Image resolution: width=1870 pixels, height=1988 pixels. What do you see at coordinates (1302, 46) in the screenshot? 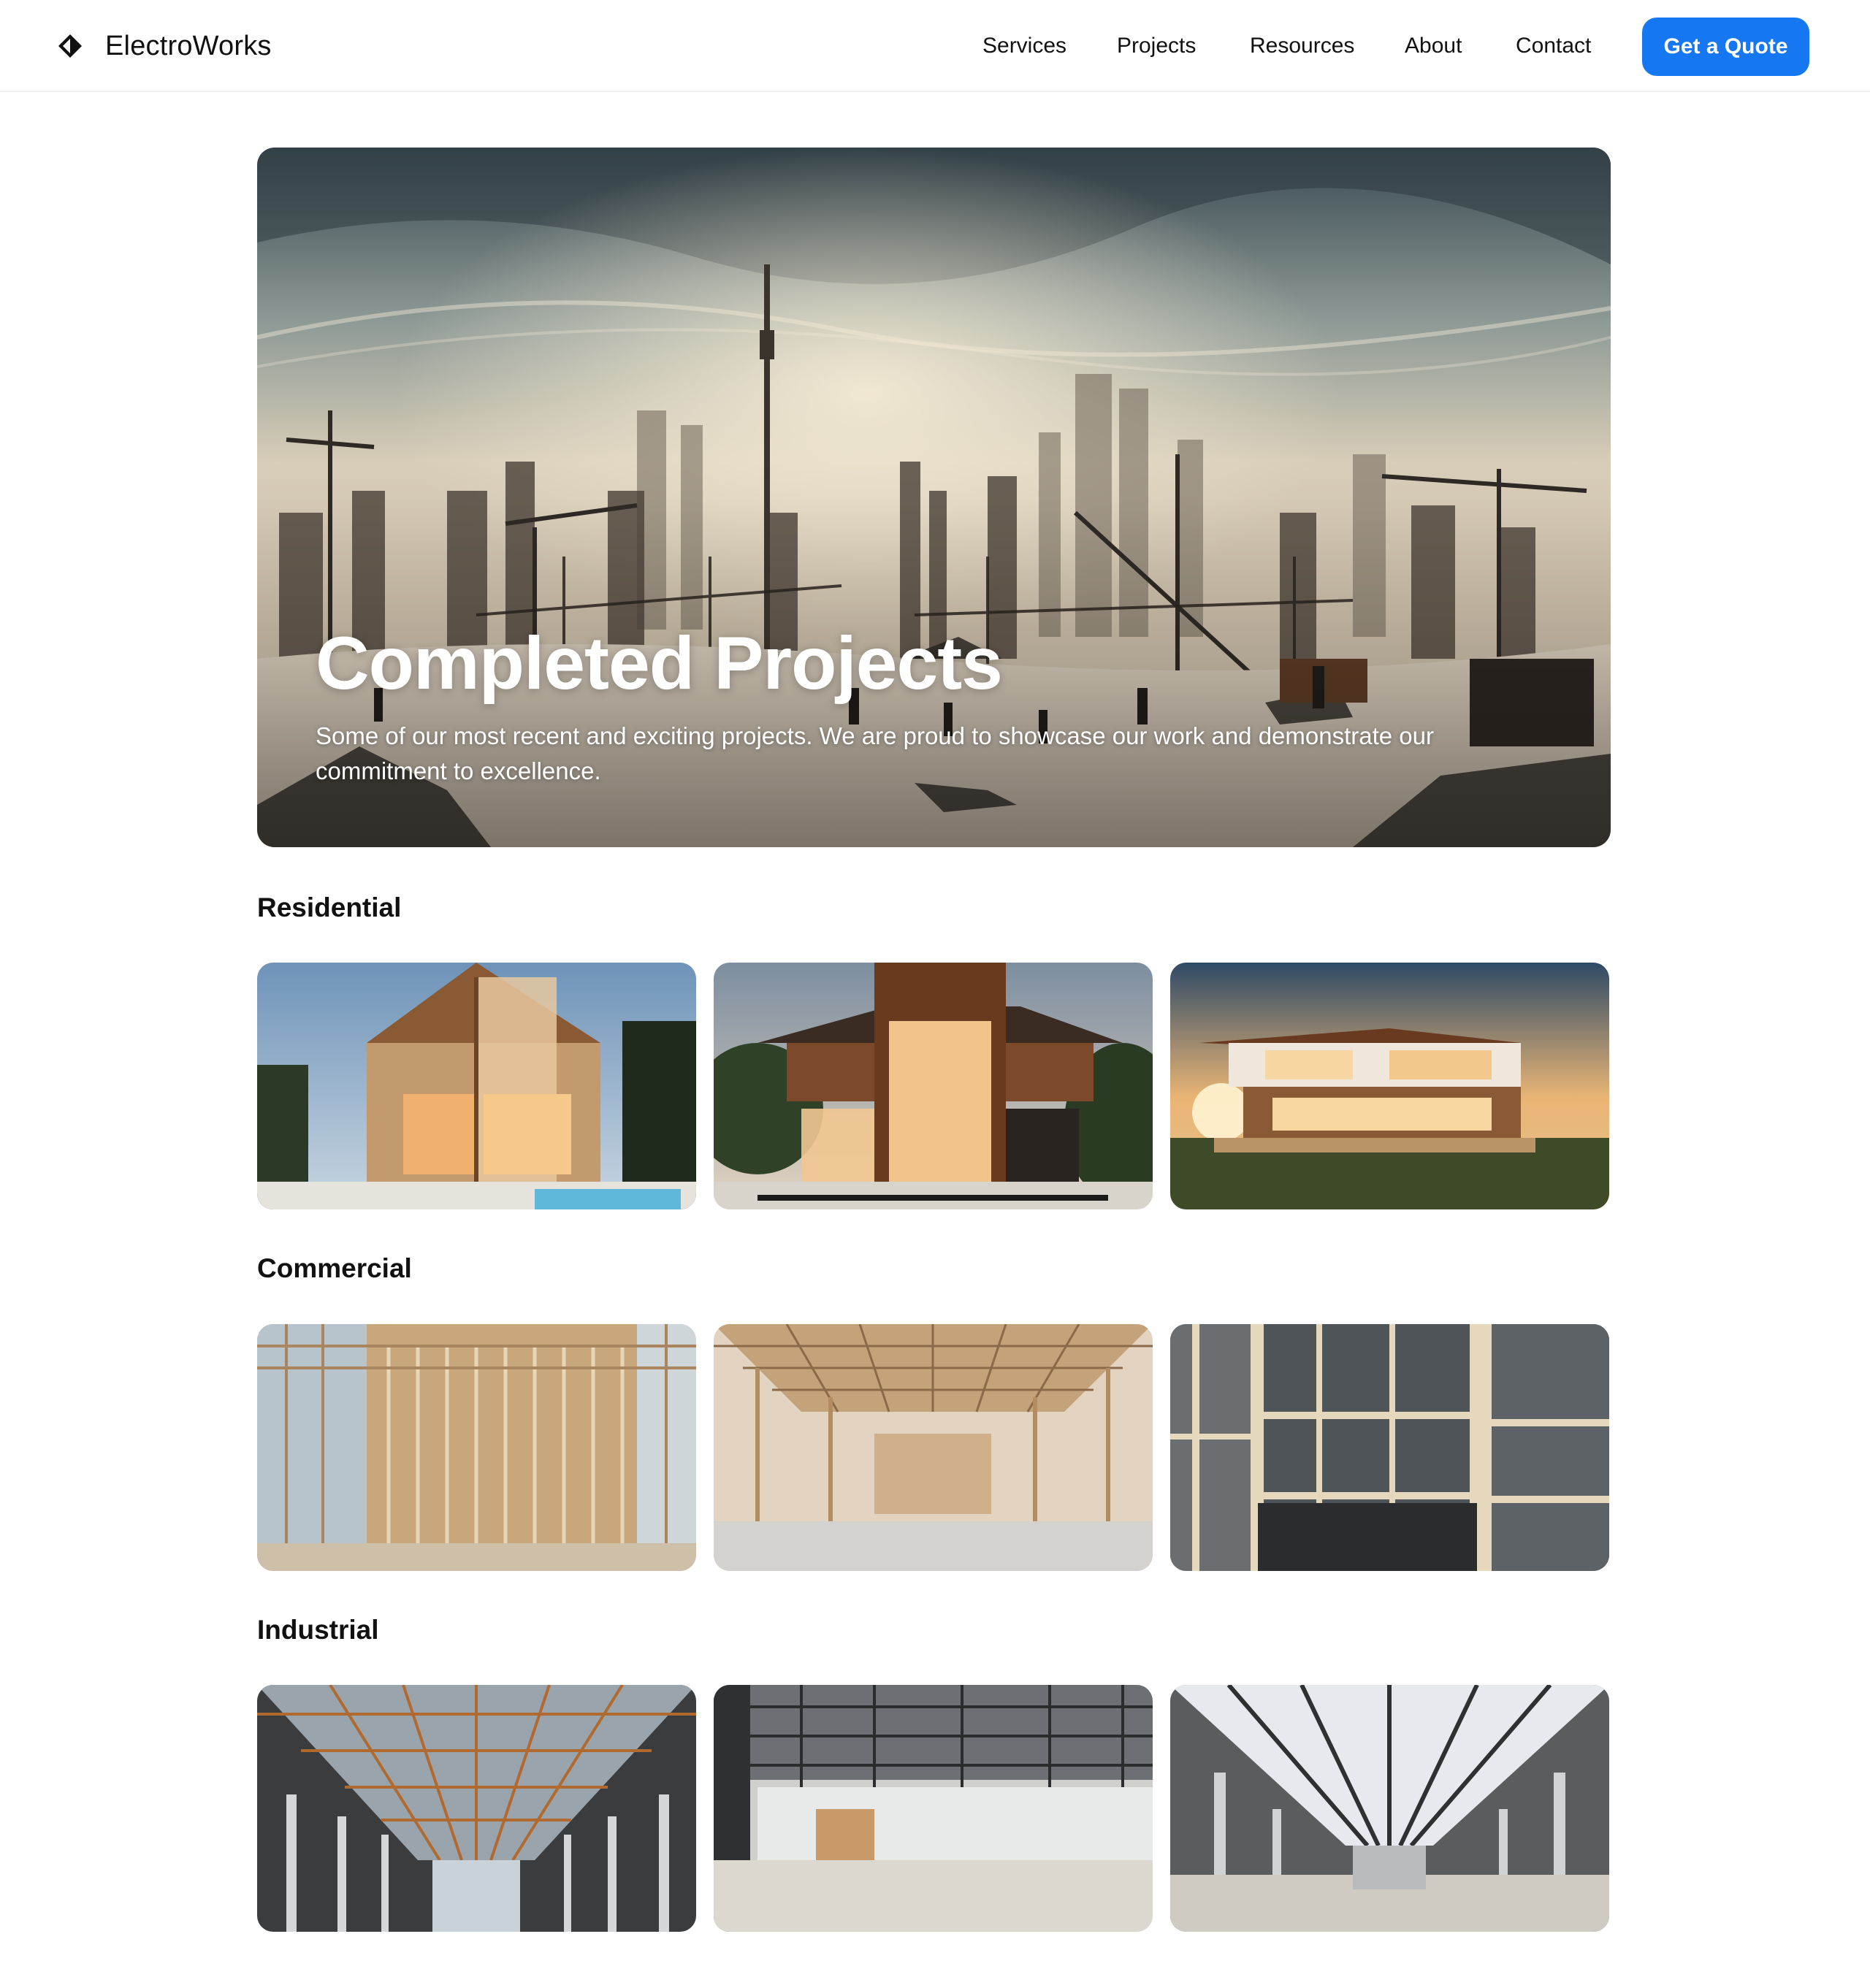
I see `nav-link-resources: Resources` at bounding box center [1302, 46].